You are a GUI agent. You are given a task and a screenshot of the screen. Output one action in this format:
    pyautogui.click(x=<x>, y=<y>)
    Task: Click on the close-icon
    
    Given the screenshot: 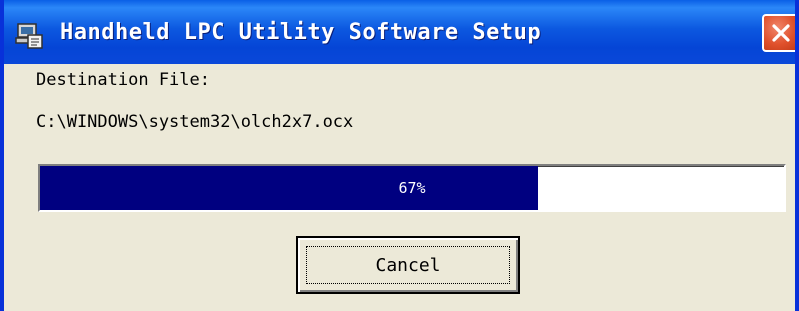 What is the action you would take?
    pyautogui.click(x=781, y=33)
    